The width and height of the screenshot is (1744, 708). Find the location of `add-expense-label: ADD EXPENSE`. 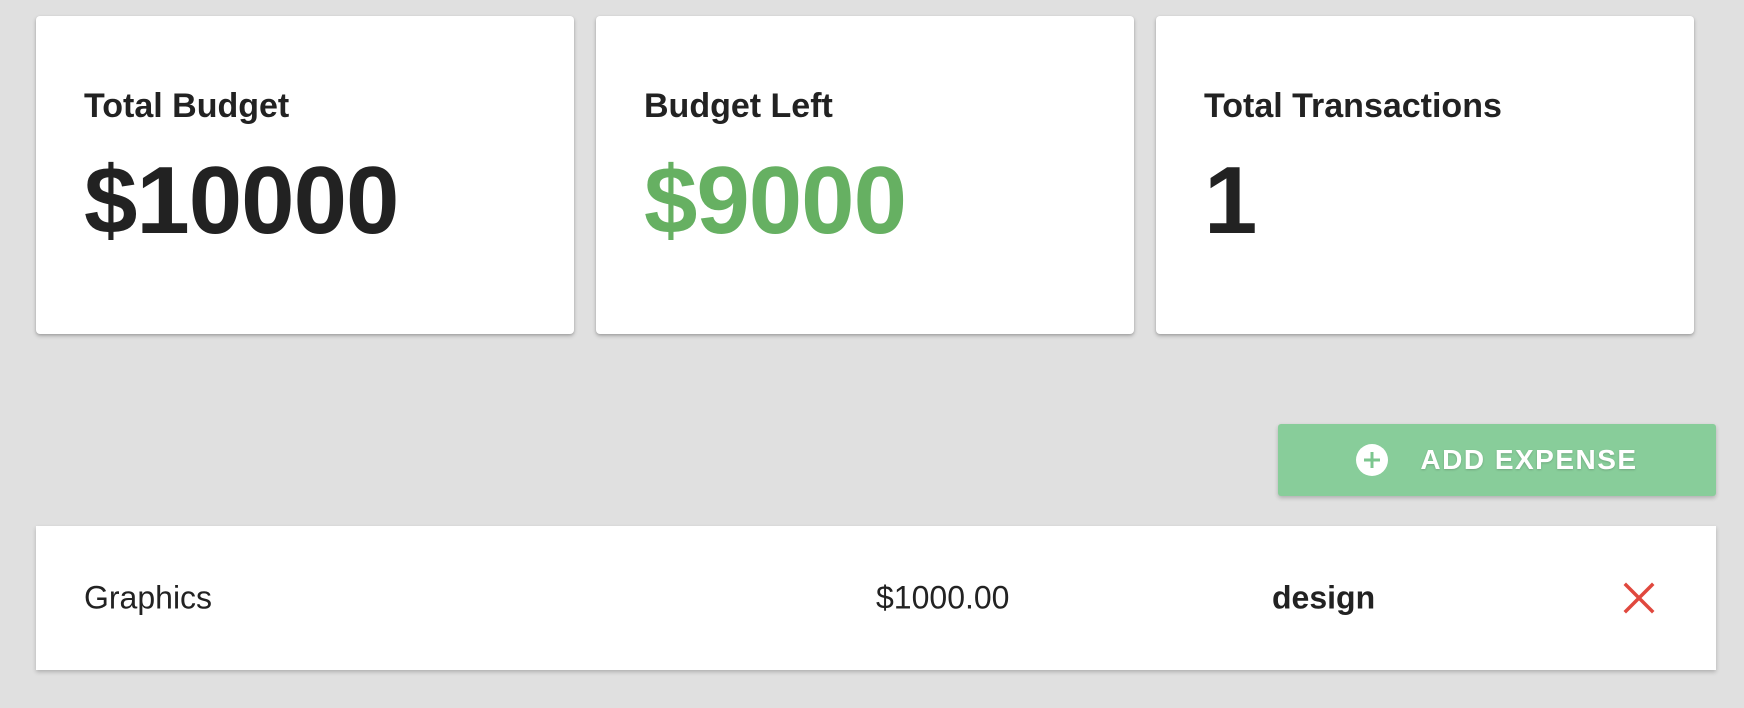

add-expense-label: ADD EXPENSE is located at coordinates (1529, 459).